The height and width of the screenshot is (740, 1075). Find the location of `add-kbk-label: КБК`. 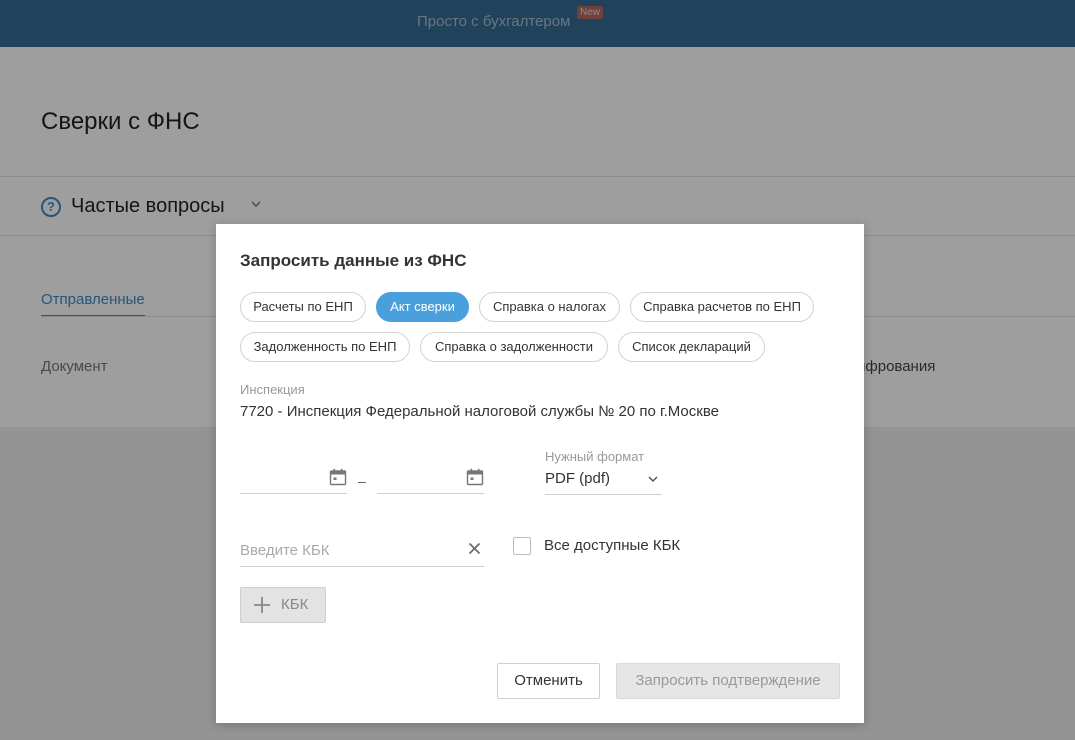

add-kbk-label: КБК is located at coordinates (295, 604).